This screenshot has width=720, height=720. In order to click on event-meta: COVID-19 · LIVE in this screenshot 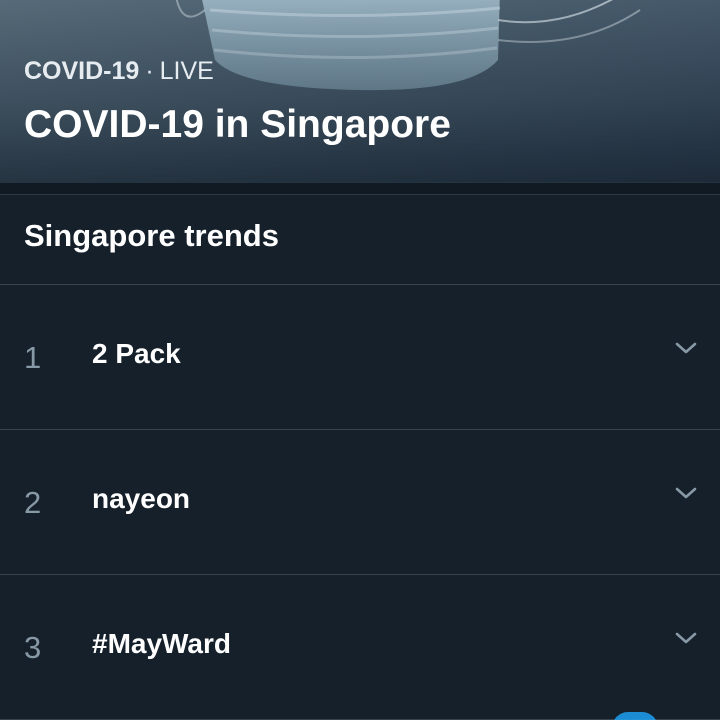, I will do `click(119, 71)`.